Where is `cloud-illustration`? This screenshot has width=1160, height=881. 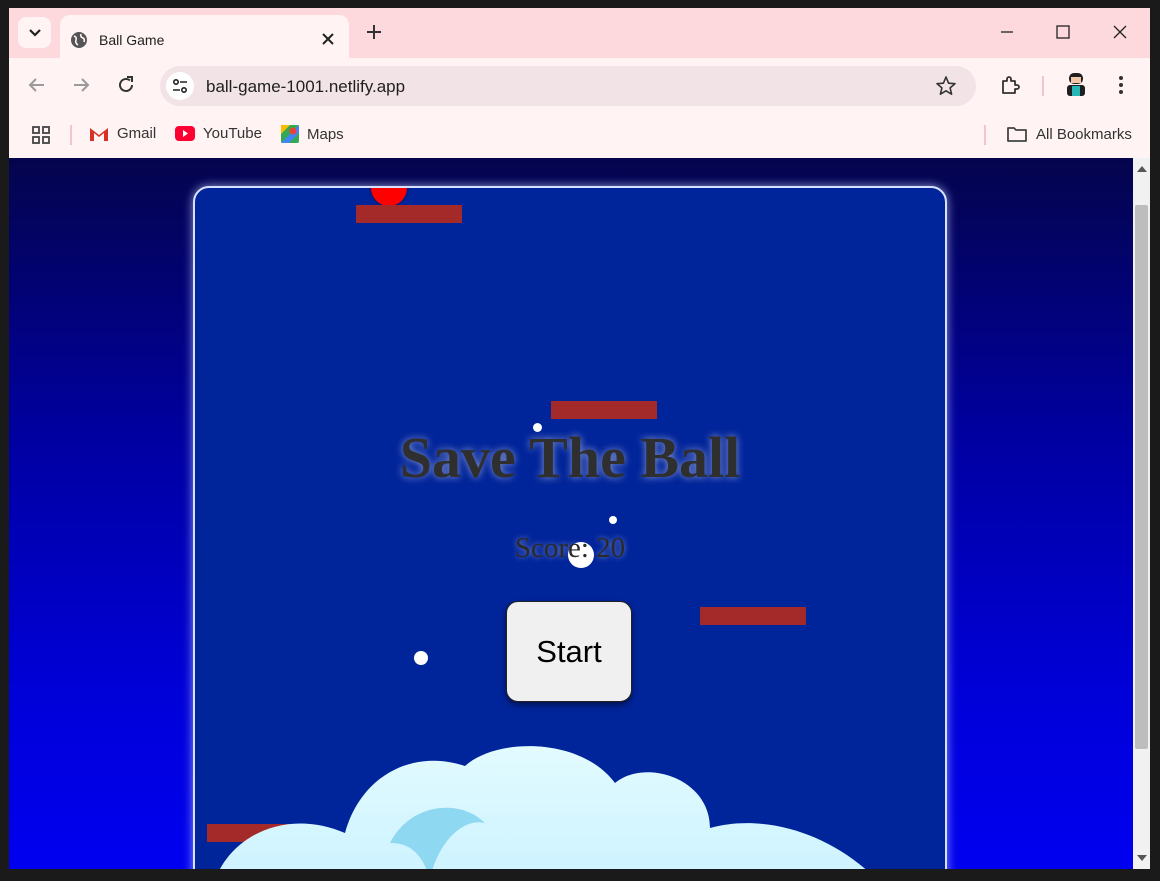 cloud-illustration is located at coordinates (543, 807).